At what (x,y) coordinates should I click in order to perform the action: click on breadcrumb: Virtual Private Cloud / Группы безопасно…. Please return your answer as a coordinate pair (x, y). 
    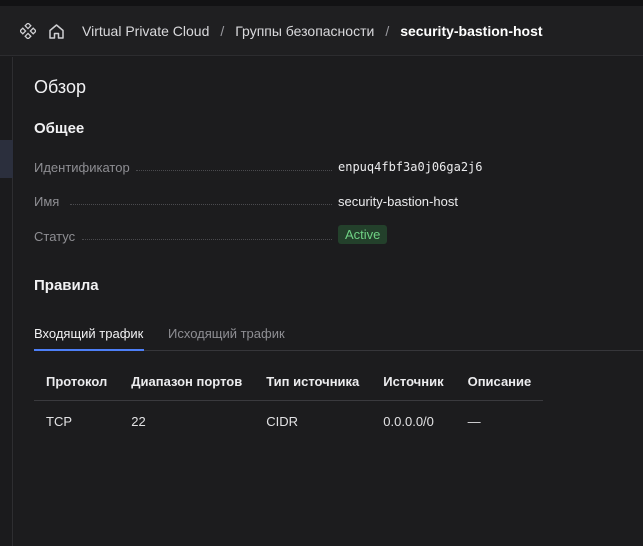
    Looking at the image, I should click on (312, 31).